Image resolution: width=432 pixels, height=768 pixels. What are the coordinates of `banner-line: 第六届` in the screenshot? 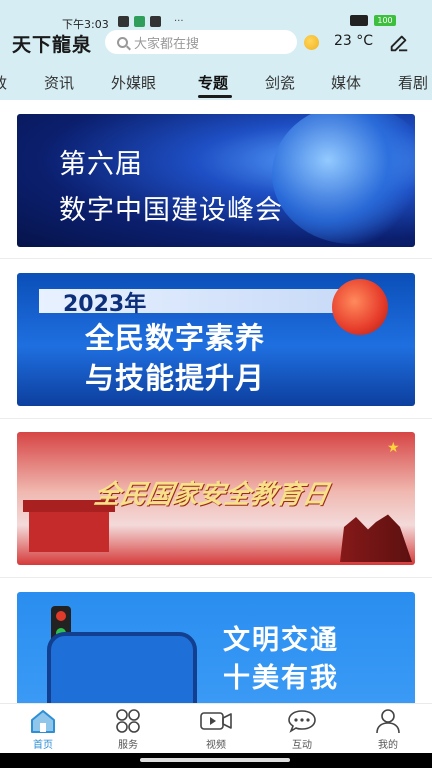 It's located at (101, 164).